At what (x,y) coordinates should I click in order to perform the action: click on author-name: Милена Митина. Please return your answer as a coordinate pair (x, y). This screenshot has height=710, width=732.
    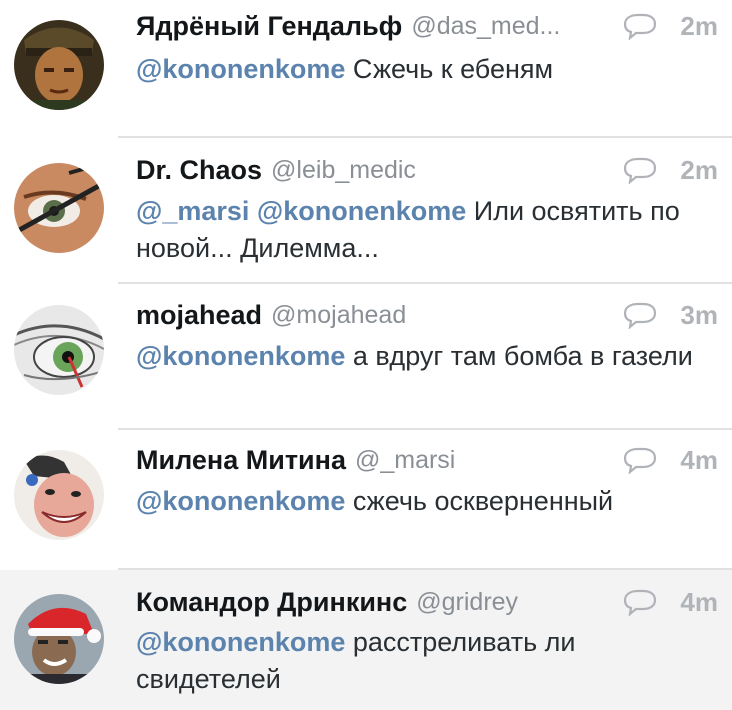
    Looking at the image, I should click on (241, 460).